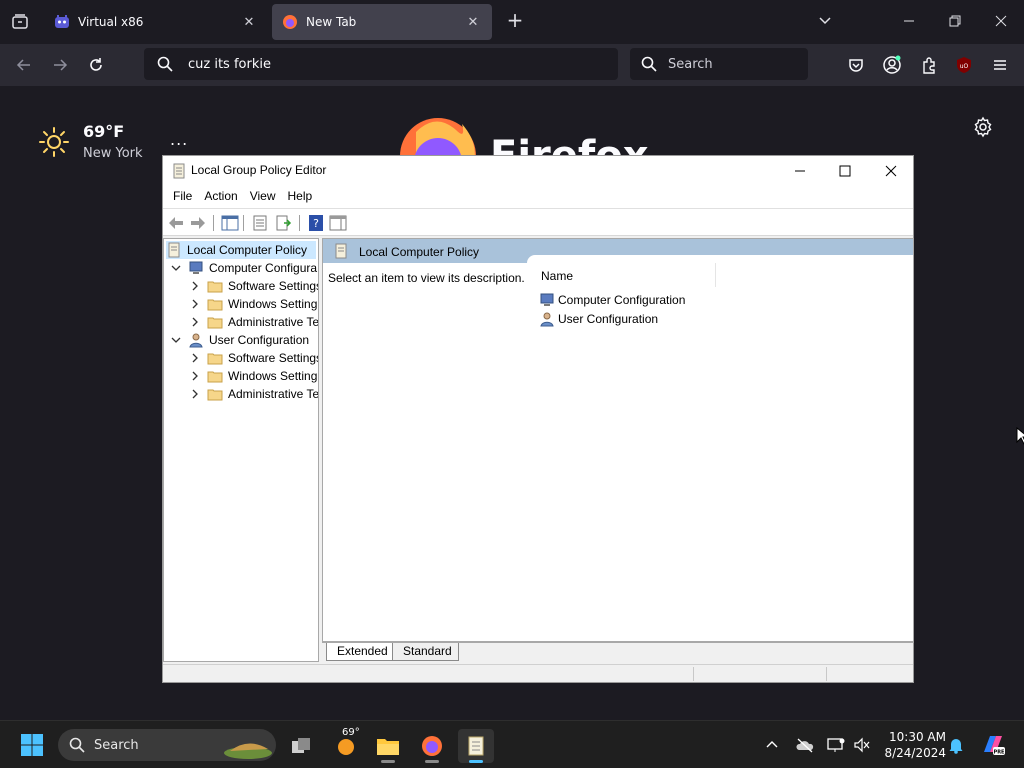  Describe the element at coordinates (419, 252) in the screenshot. I see `details-header-title: Local Computer Policy` at that location.